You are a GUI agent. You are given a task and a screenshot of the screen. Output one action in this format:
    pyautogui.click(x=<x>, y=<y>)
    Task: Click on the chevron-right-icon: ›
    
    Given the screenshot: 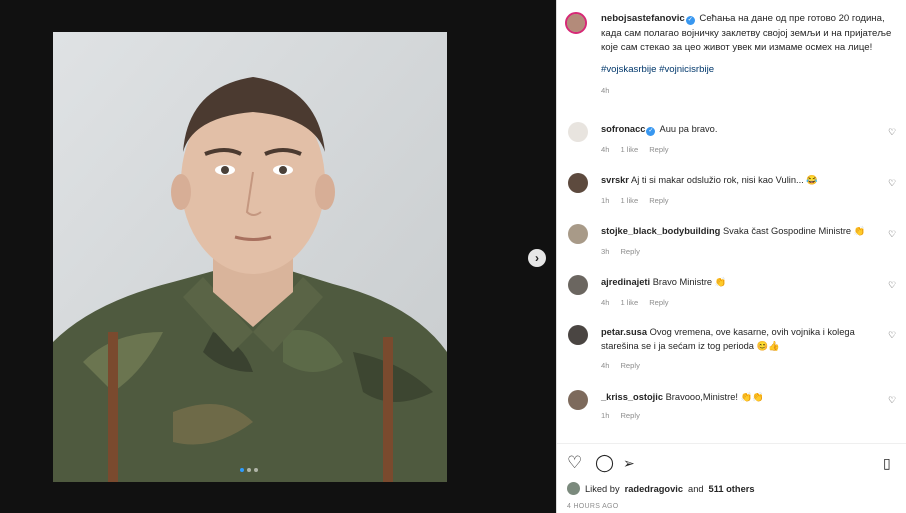 What is the action you would take?
    pyautogui.click(x=537, y=258)
    